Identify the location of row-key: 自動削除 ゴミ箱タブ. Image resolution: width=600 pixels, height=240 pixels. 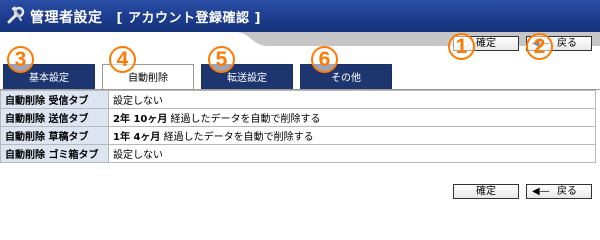
(54, 153).